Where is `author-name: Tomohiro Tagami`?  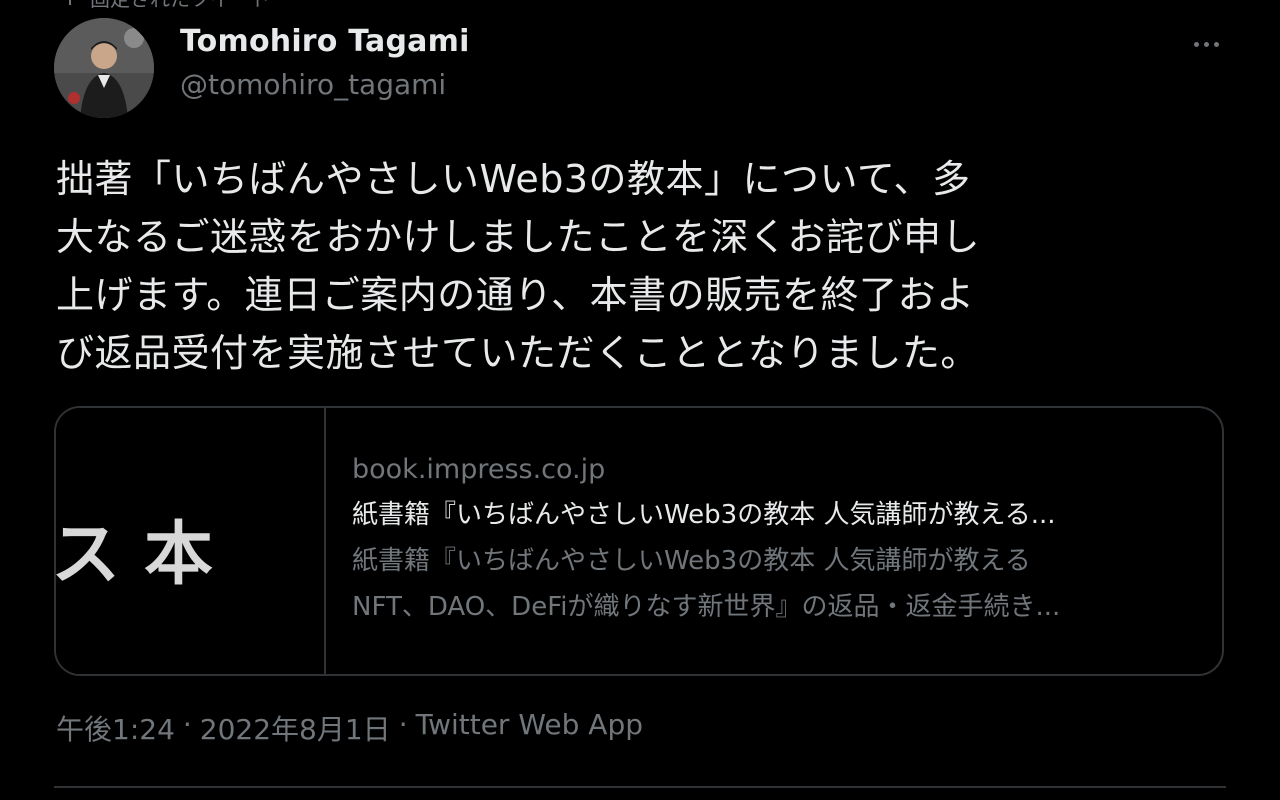
author-name: Tomohiro Tagami is located at coordinates (325, 41).